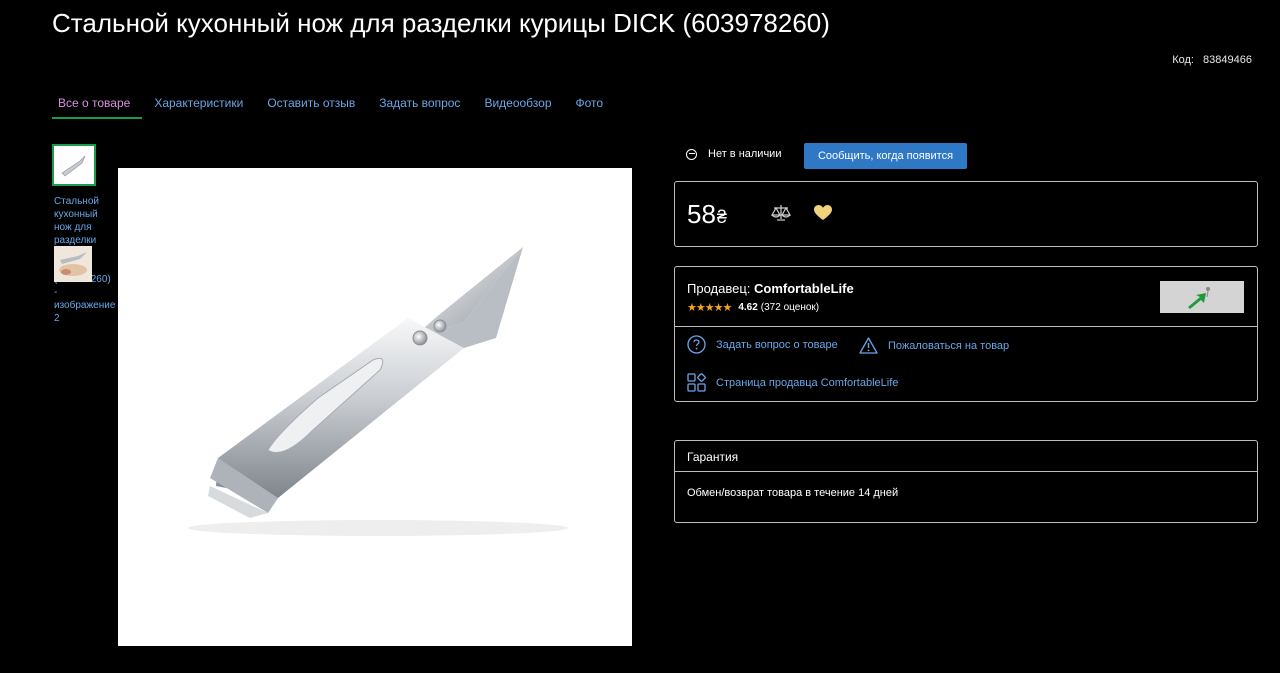  What do you see at coordinates (709, 308) in the screenshot?
I see `rating-stars-icon: ★★★★★` at bounding box center [709, 308].